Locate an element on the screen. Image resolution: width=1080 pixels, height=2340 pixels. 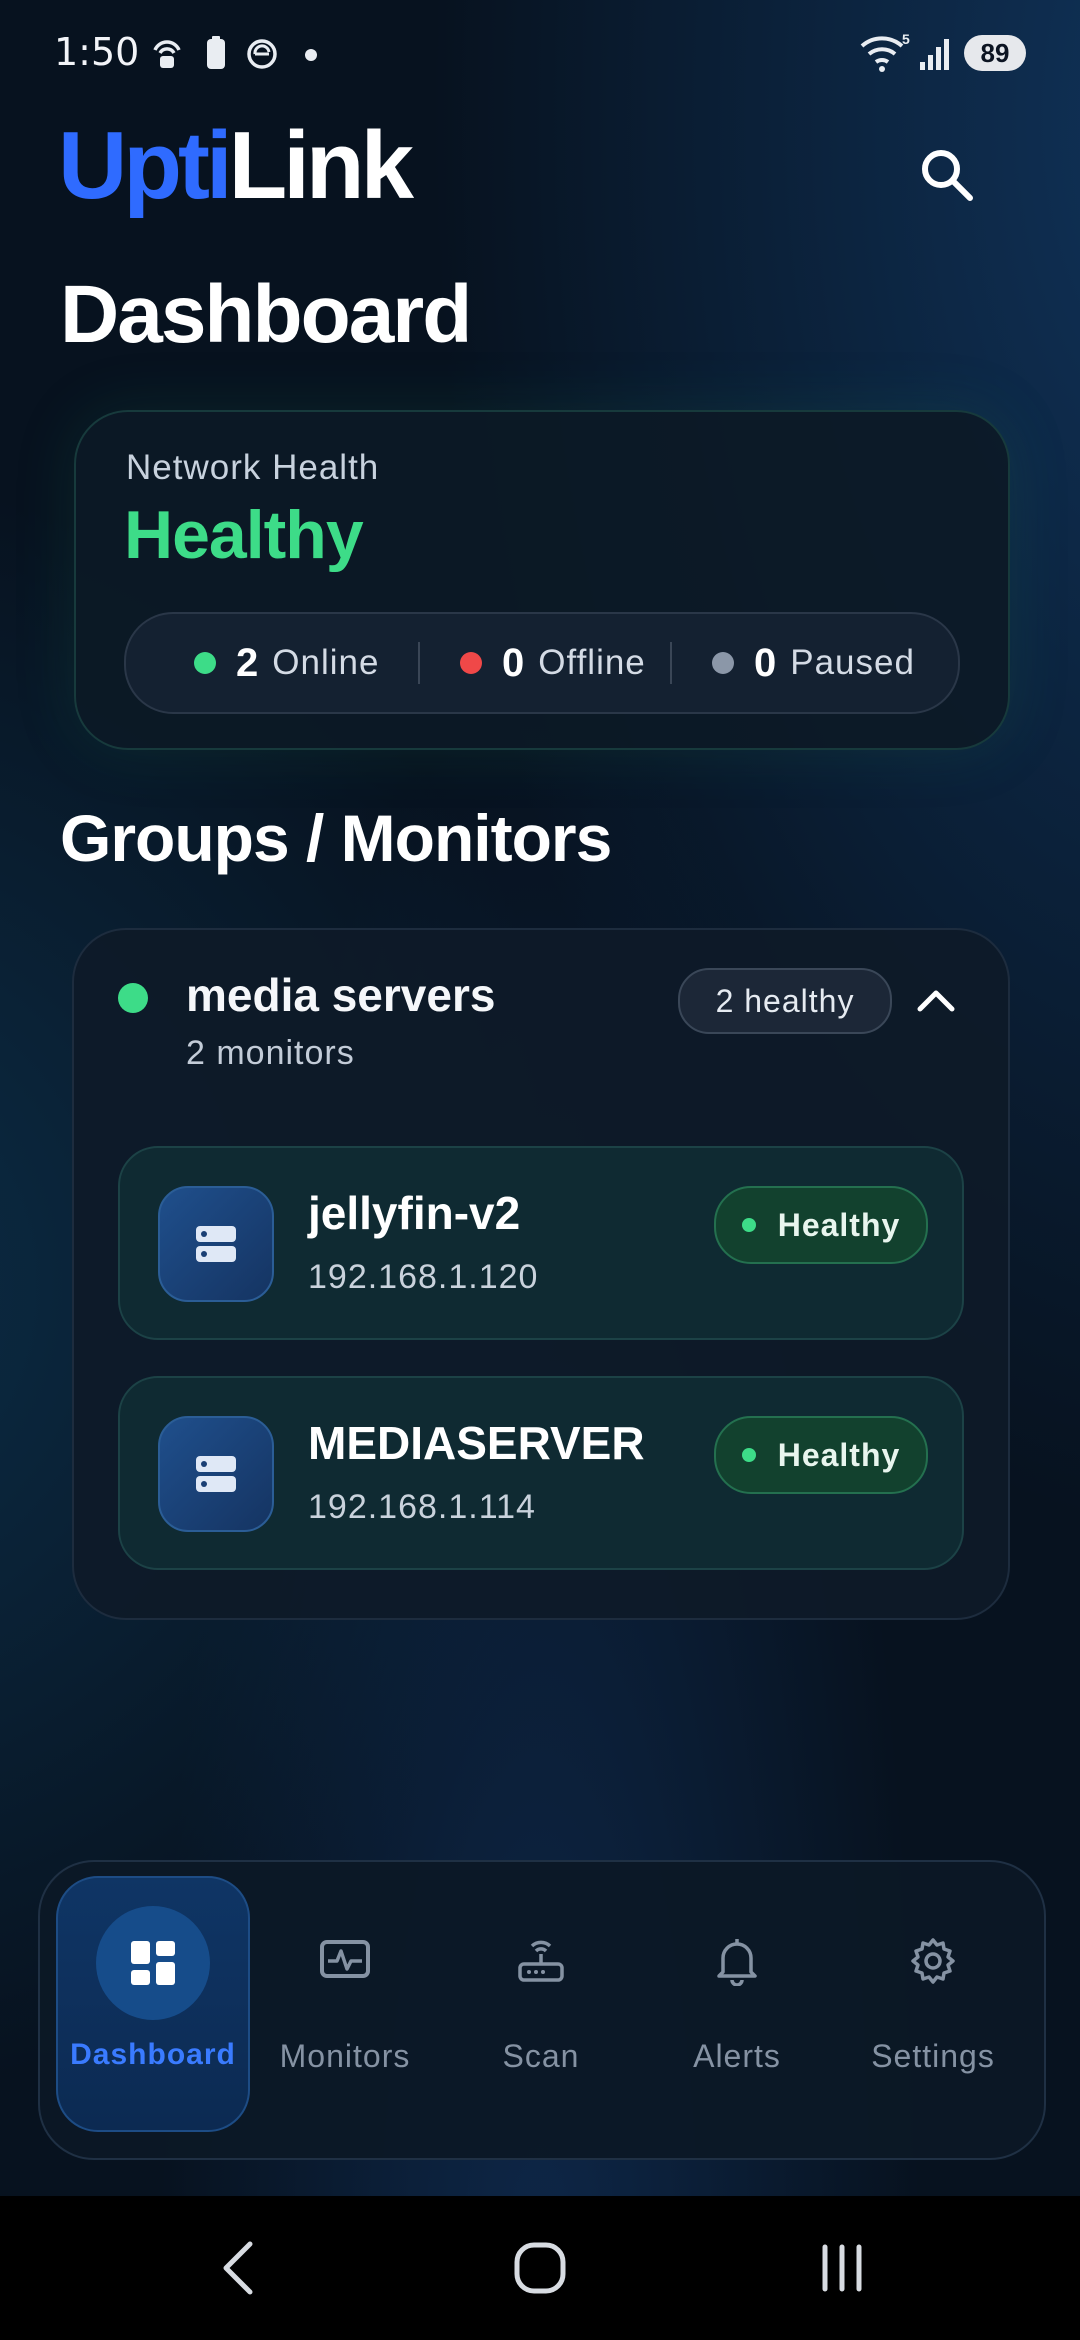
online-stat: 2 Online is located at coordinates (286, 663).